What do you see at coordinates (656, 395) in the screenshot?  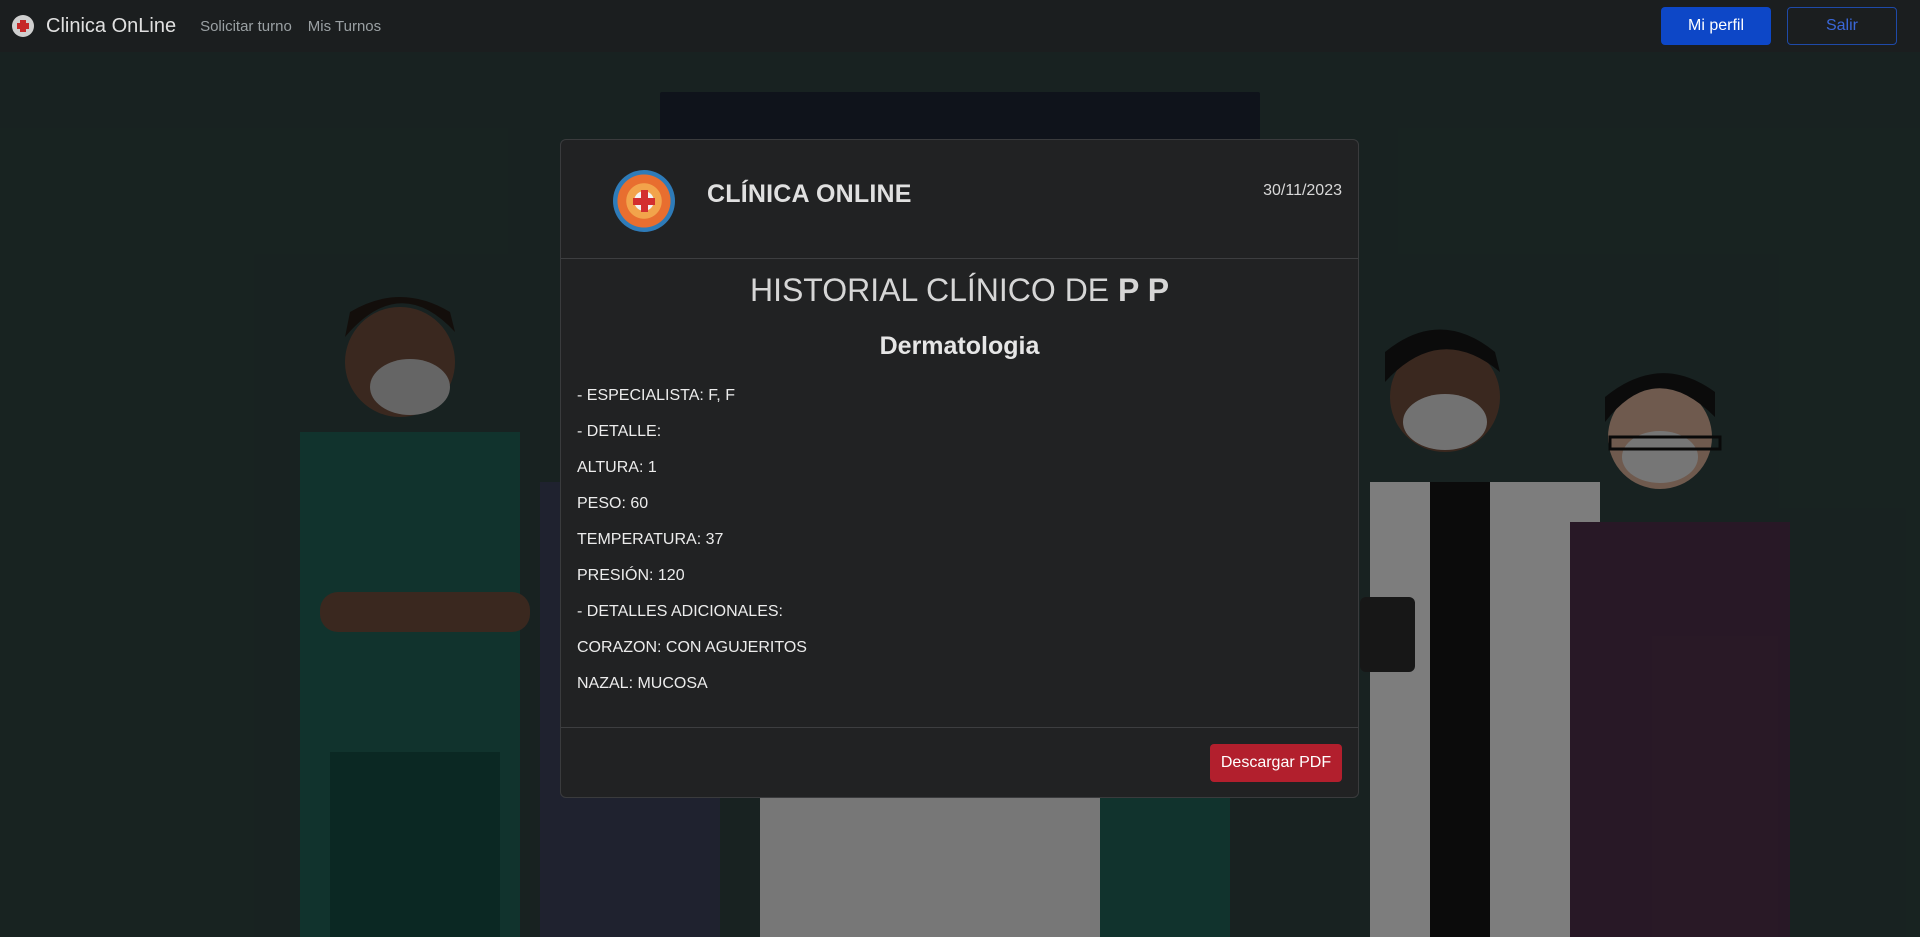 I see `detail-line: - ESPECIALISTA: F, F` at bounding box center [656, 395].